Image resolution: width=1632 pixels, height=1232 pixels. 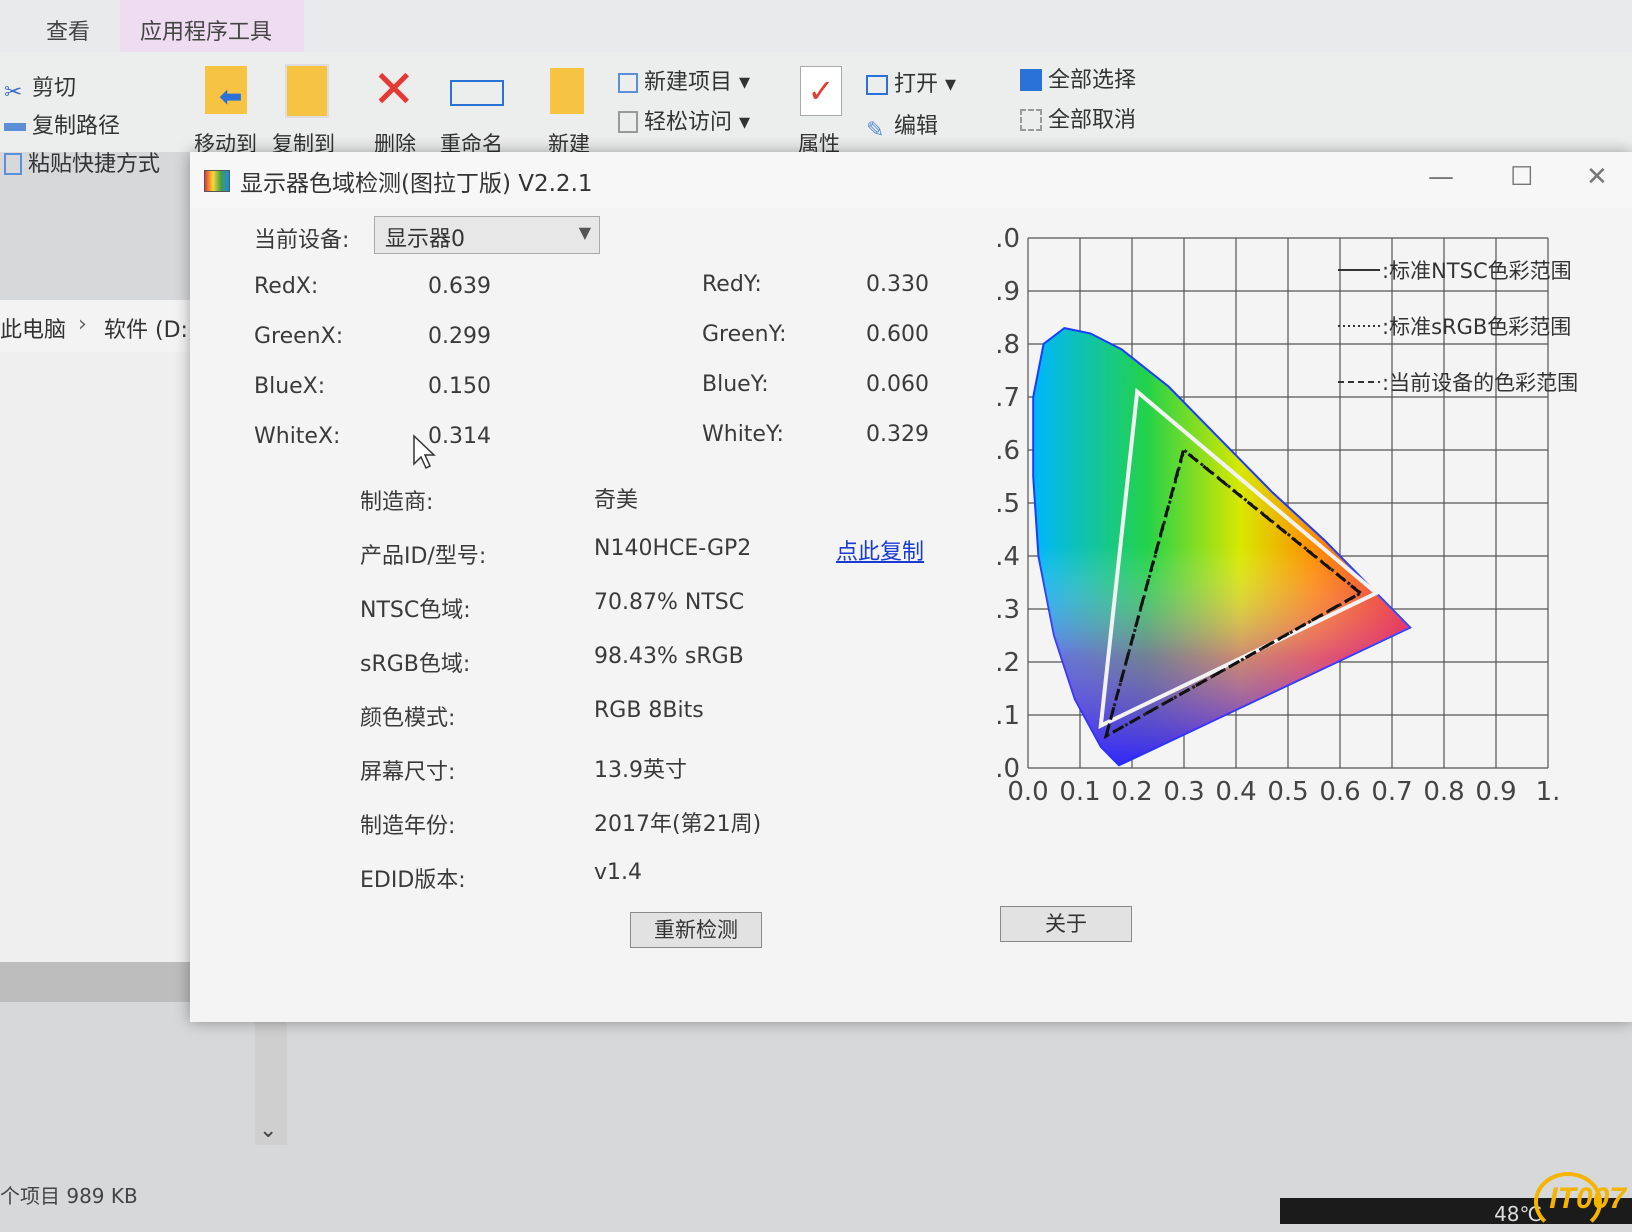 What do you see at coordinates (821, 91) in the screenshot?
I see `properties-icon: ✓` at bounding box center [821, 91].